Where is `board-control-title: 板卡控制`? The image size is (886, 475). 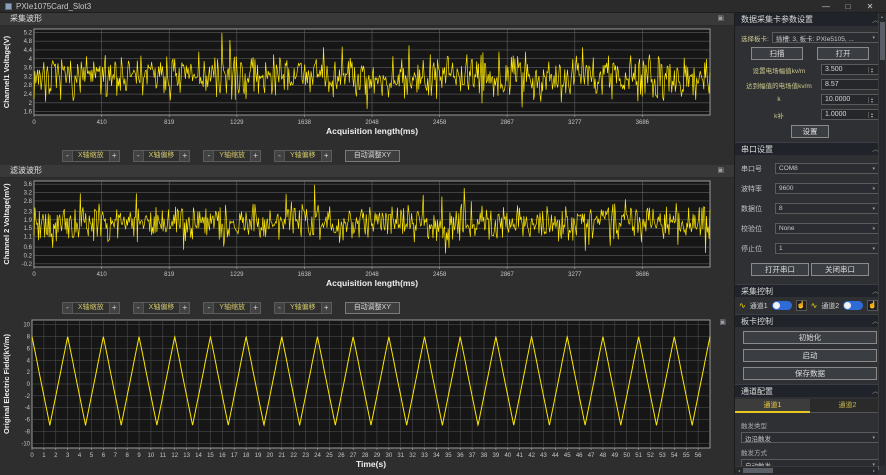 board-control-title: 板卡控制 is located at coordinates (757, 321).